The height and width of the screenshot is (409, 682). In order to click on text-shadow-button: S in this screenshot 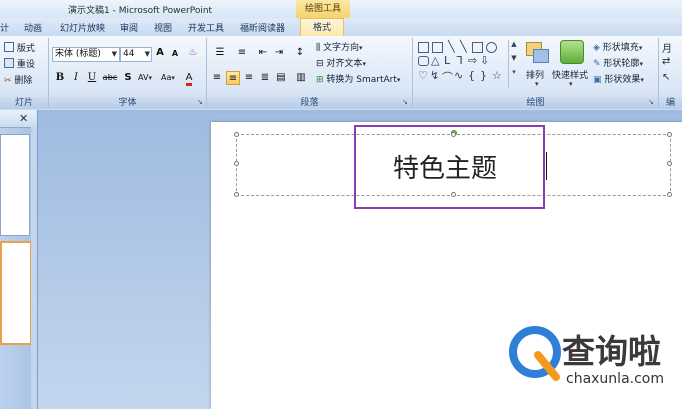, I will do `click(128, 78)`.